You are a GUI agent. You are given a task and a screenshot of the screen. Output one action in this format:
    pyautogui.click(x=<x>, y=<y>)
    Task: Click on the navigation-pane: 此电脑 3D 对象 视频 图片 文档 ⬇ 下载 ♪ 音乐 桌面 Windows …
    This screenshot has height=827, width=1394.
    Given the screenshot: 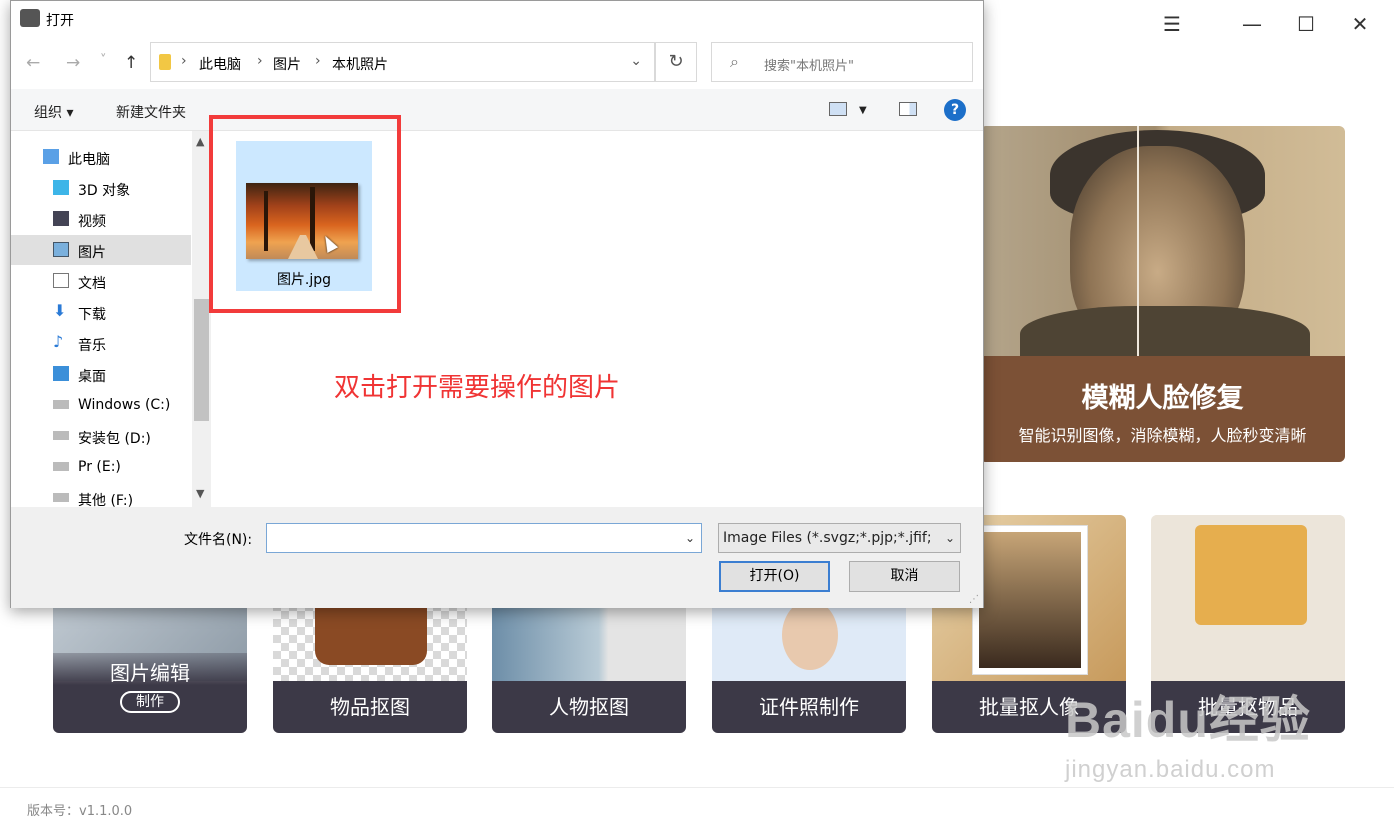 What is the action you would take?
    pyautogui.click(x=111, y=319)
    